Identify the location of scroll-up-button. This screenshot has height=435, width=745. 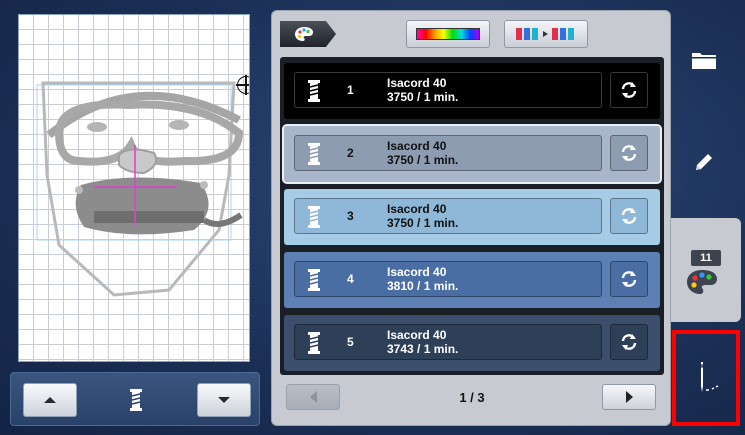
(50, 400).